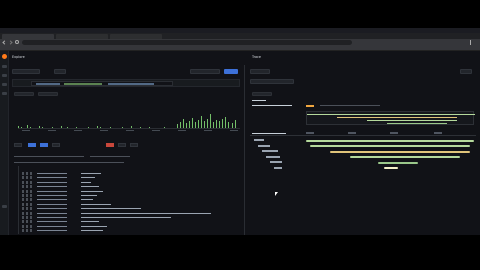 The height and width of the screenshot is (270, 480). What do you see at coordinates (256, 57) in the screenshot?
I see `trace-title: Trace` at bounding box center [256, 57].